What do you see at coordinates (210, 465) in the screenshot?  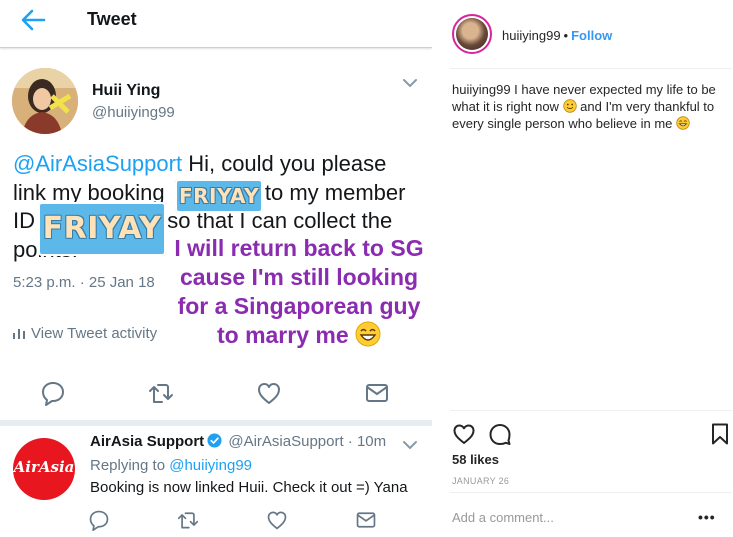 I see `replying-handle: @huiiying99` at bounding box center [210, 465].